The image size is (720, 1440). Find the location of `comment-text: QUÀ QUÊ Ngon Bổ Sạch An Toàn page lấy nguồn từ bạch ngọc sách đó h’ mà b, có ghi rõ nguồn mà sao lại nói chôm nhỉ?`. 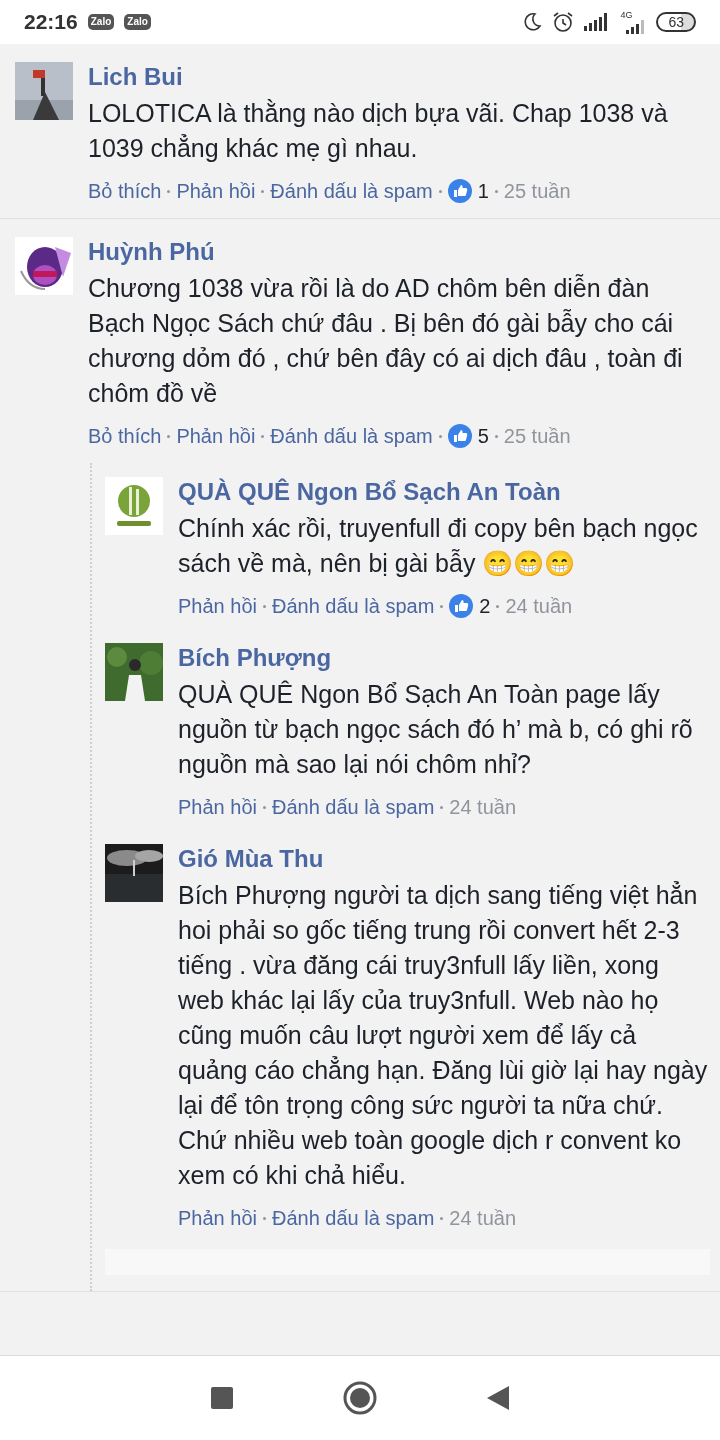

comment-text: QUÀ QUÊ Ngon Bổ Sạch An Toàn page lấy nguồn từ bạch ngọc sách đó h’ mà b, có ghi rõ nguồn mà sao lại nói chôm nhỉ? is located at coordinates (436, 729).